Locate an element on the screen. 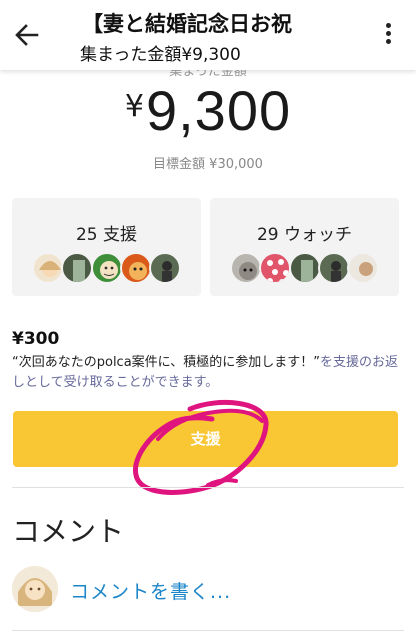  supporter-avatars is located at coordinates (106, 269).